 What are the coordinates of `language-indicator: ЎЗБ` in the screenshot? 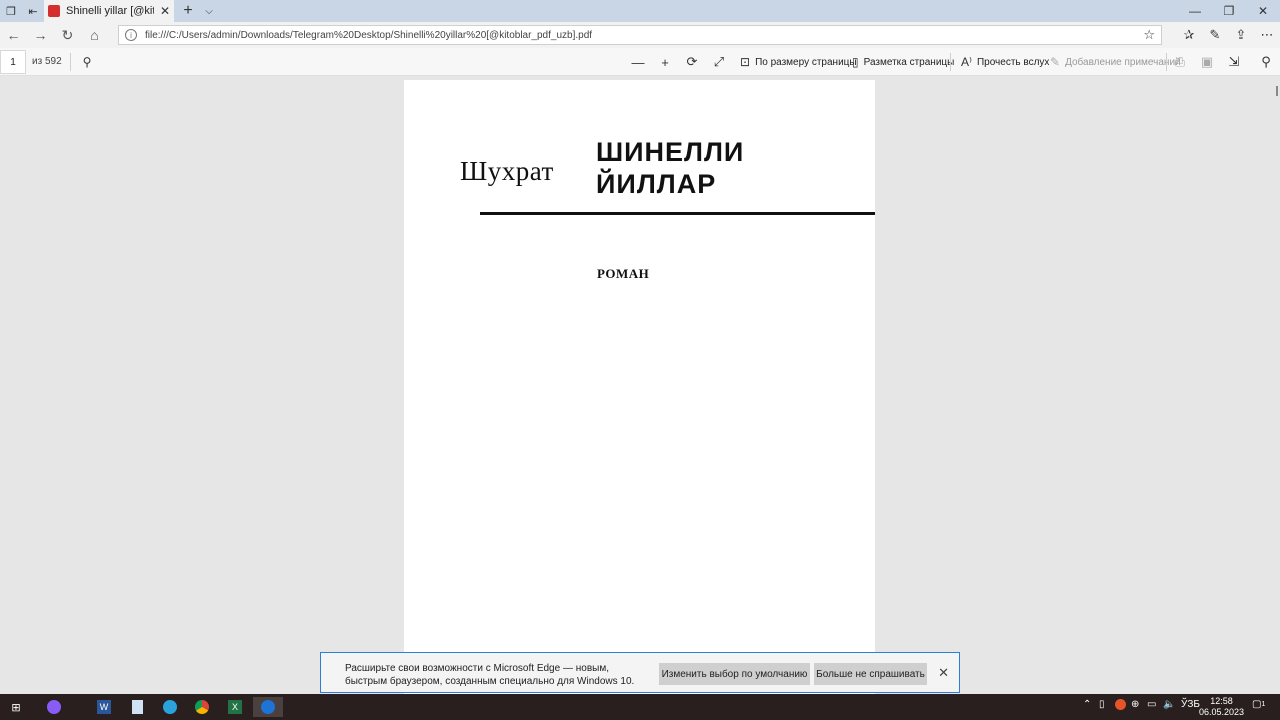 It's located at (1190, 704).